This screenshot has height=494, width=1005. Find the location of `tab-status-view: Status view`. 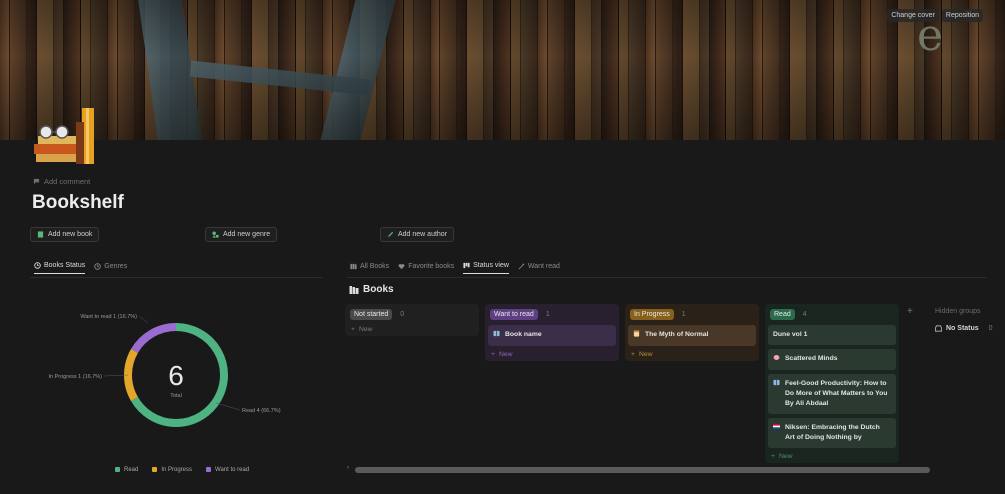

tab-status-view: Status view is located at coordinates (486, 268).